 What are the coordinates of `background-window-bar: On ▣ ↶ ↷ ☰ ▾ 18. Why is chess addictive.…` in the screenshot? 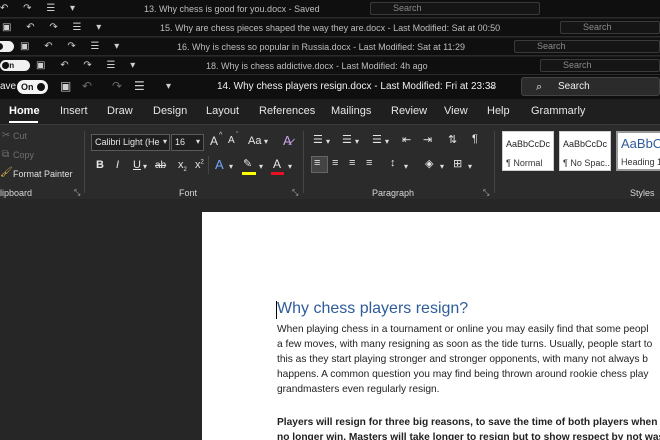 It's located at (330, 66).